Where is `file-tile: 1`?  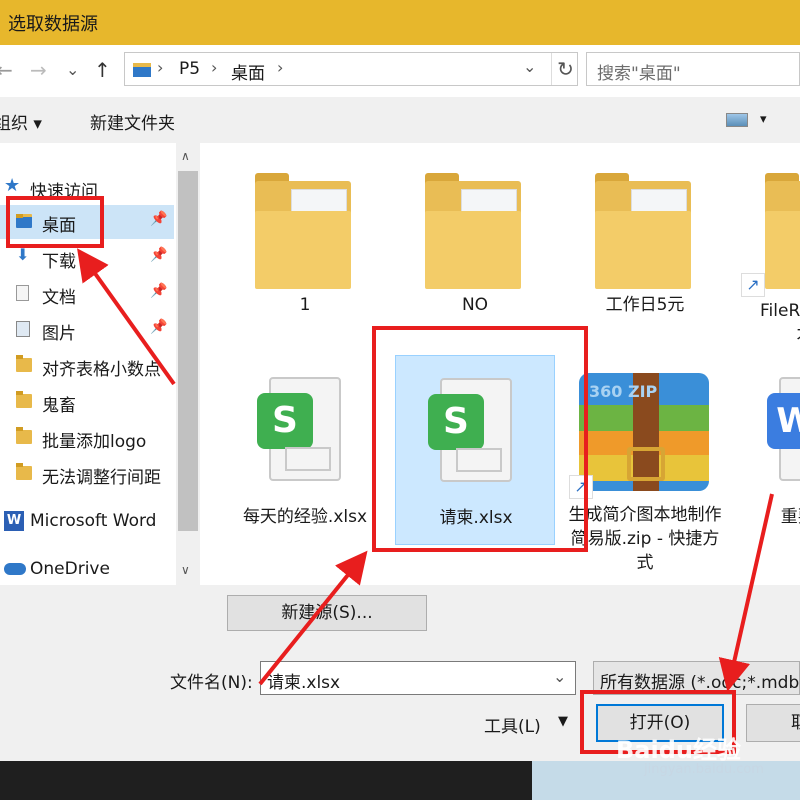 file-tile: 1 is located at coordinates (305, 238).